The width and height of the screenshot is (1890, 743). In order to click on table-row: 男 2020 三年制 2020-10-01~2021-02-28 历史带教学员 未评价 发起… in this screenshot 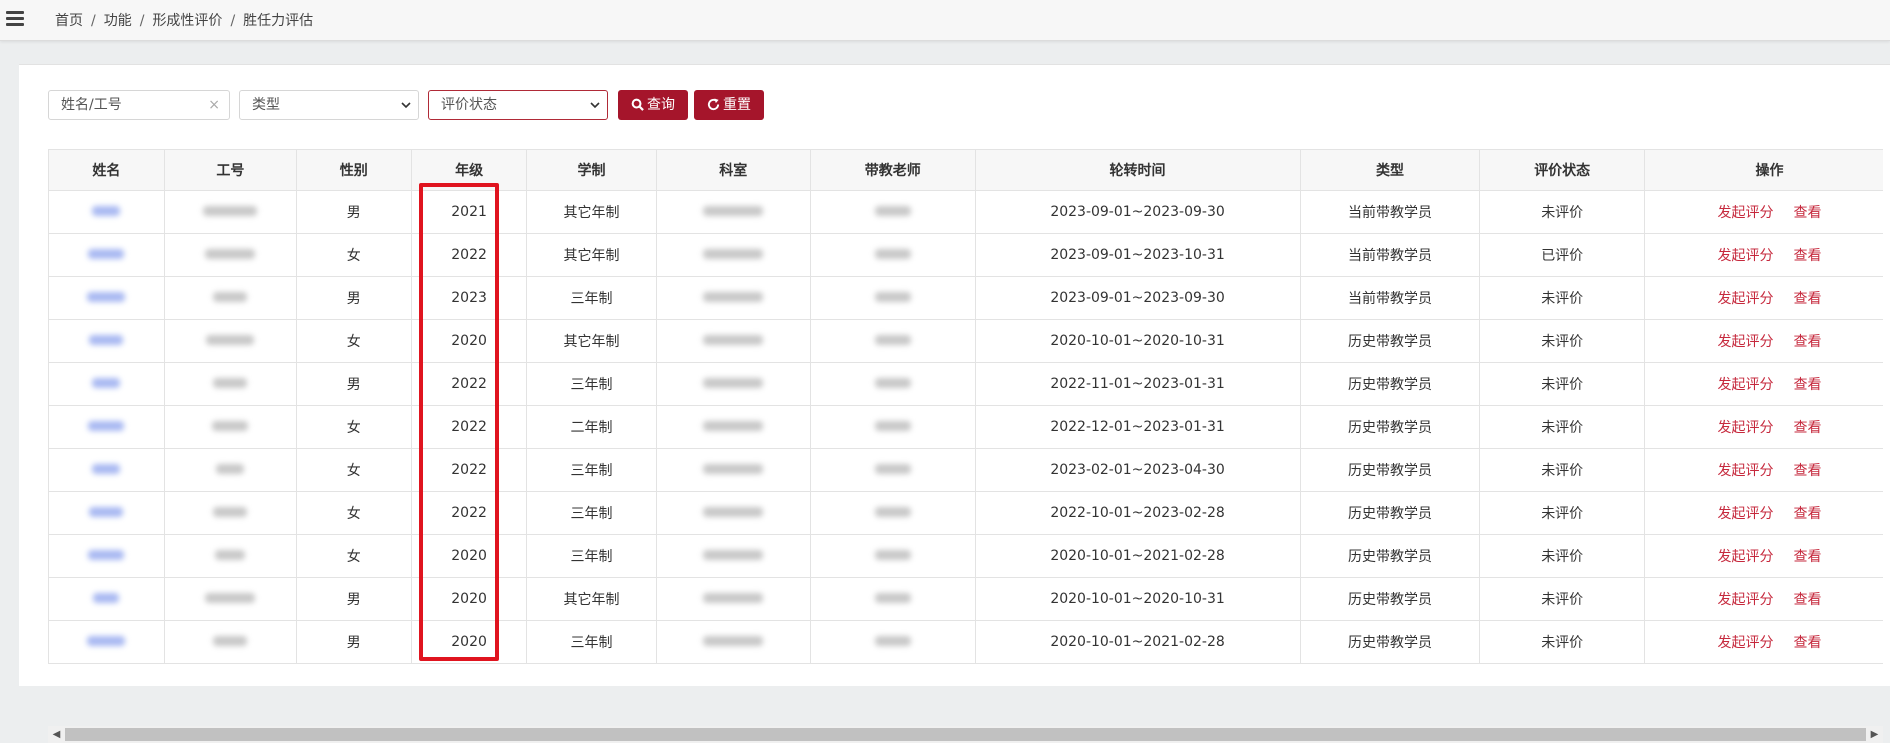, I will do `click(965, 642)`.